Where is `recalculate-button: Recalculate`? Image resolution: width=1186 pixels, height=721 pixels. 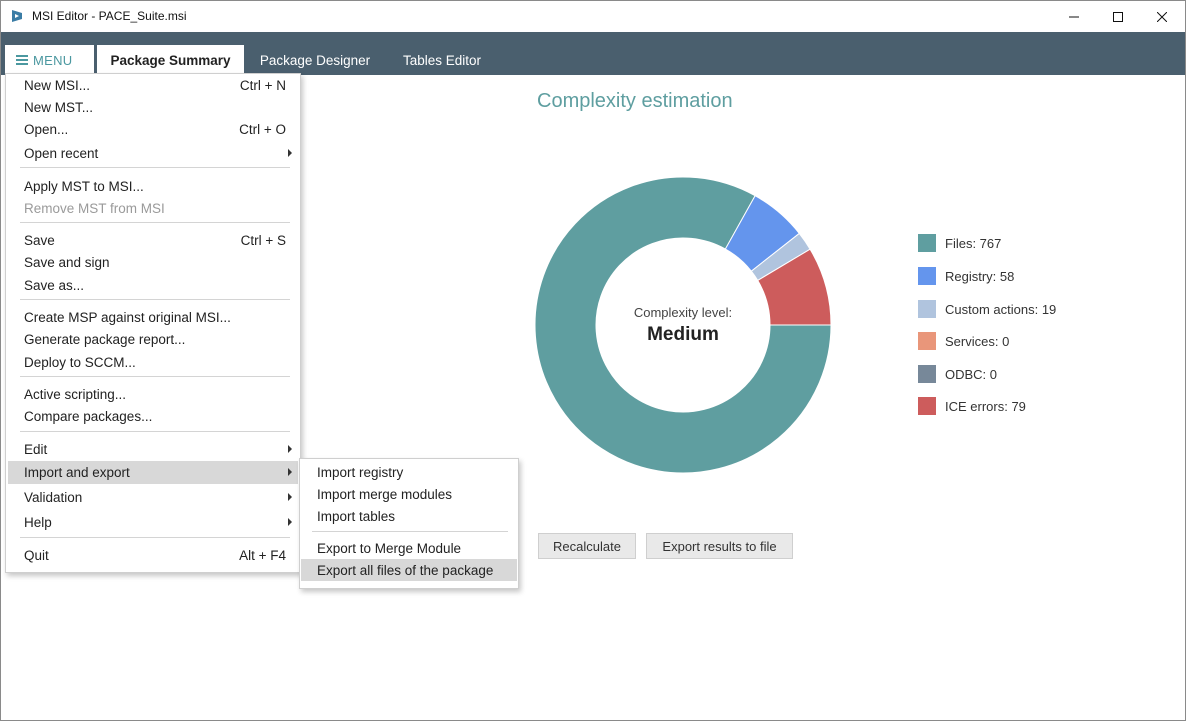 recalculate-button: Recalculate is located at coordinates (587, 546).